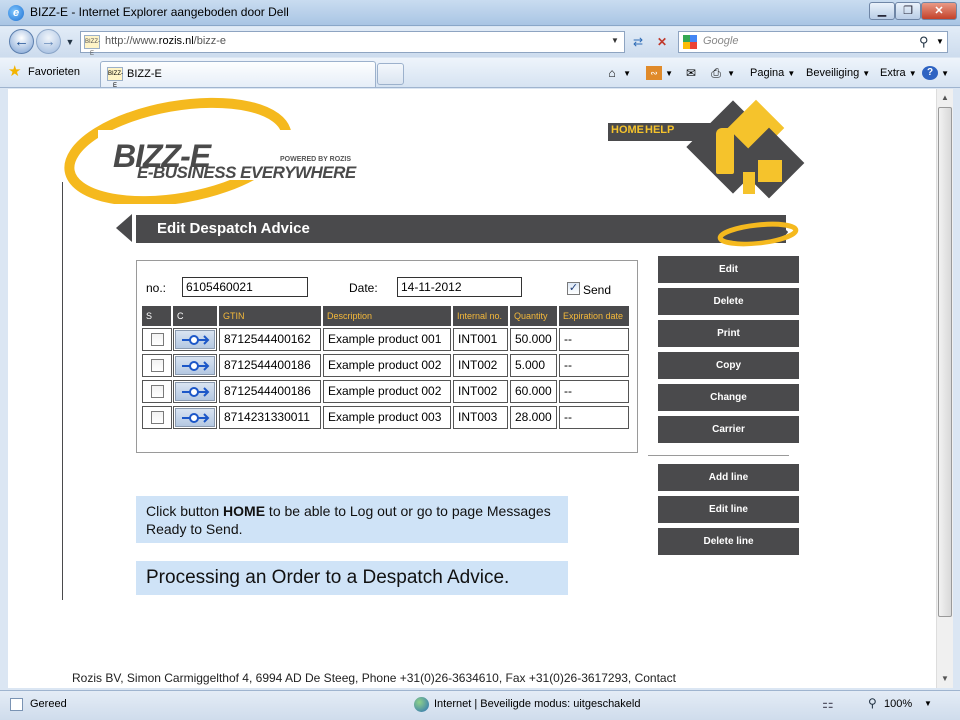 The width and height of the screenshot is (960, 720). Describe the element at coordinates (662, 42) in the screenshot. I see `stop-icon: ✕` at that location.